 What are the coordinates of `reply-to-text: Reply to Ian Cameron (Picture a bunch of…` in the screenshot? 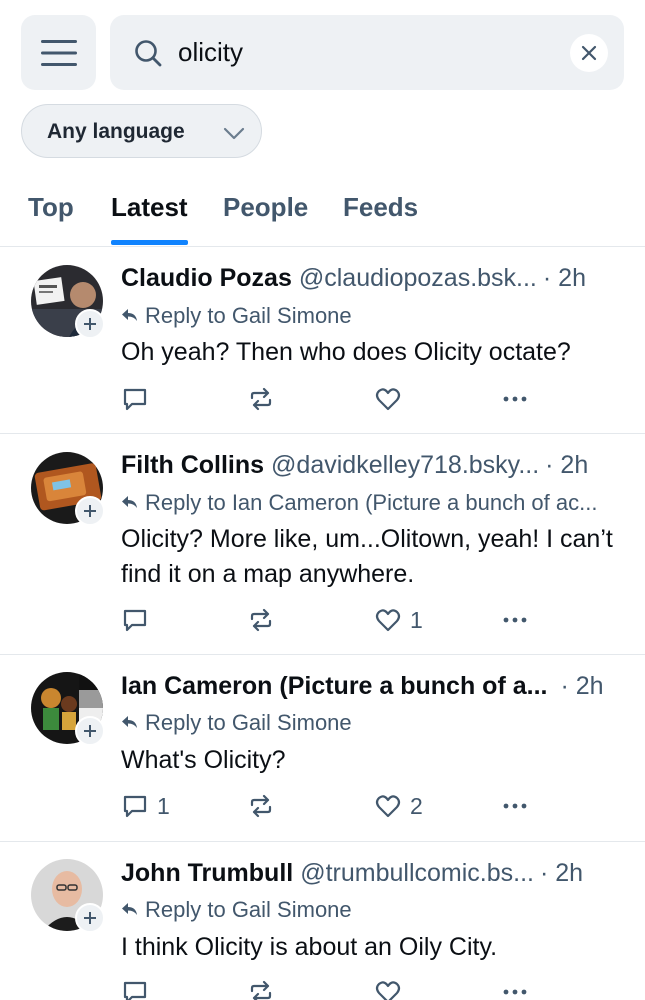 It's located at (371, 502).